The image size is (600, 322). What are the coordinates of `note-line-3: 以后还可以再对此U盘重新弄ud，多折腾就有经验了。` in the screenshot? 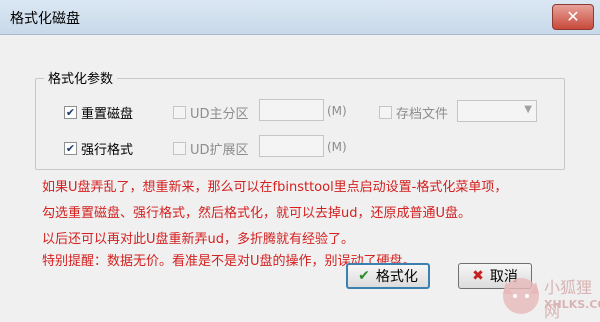 It's located at (198, 239).